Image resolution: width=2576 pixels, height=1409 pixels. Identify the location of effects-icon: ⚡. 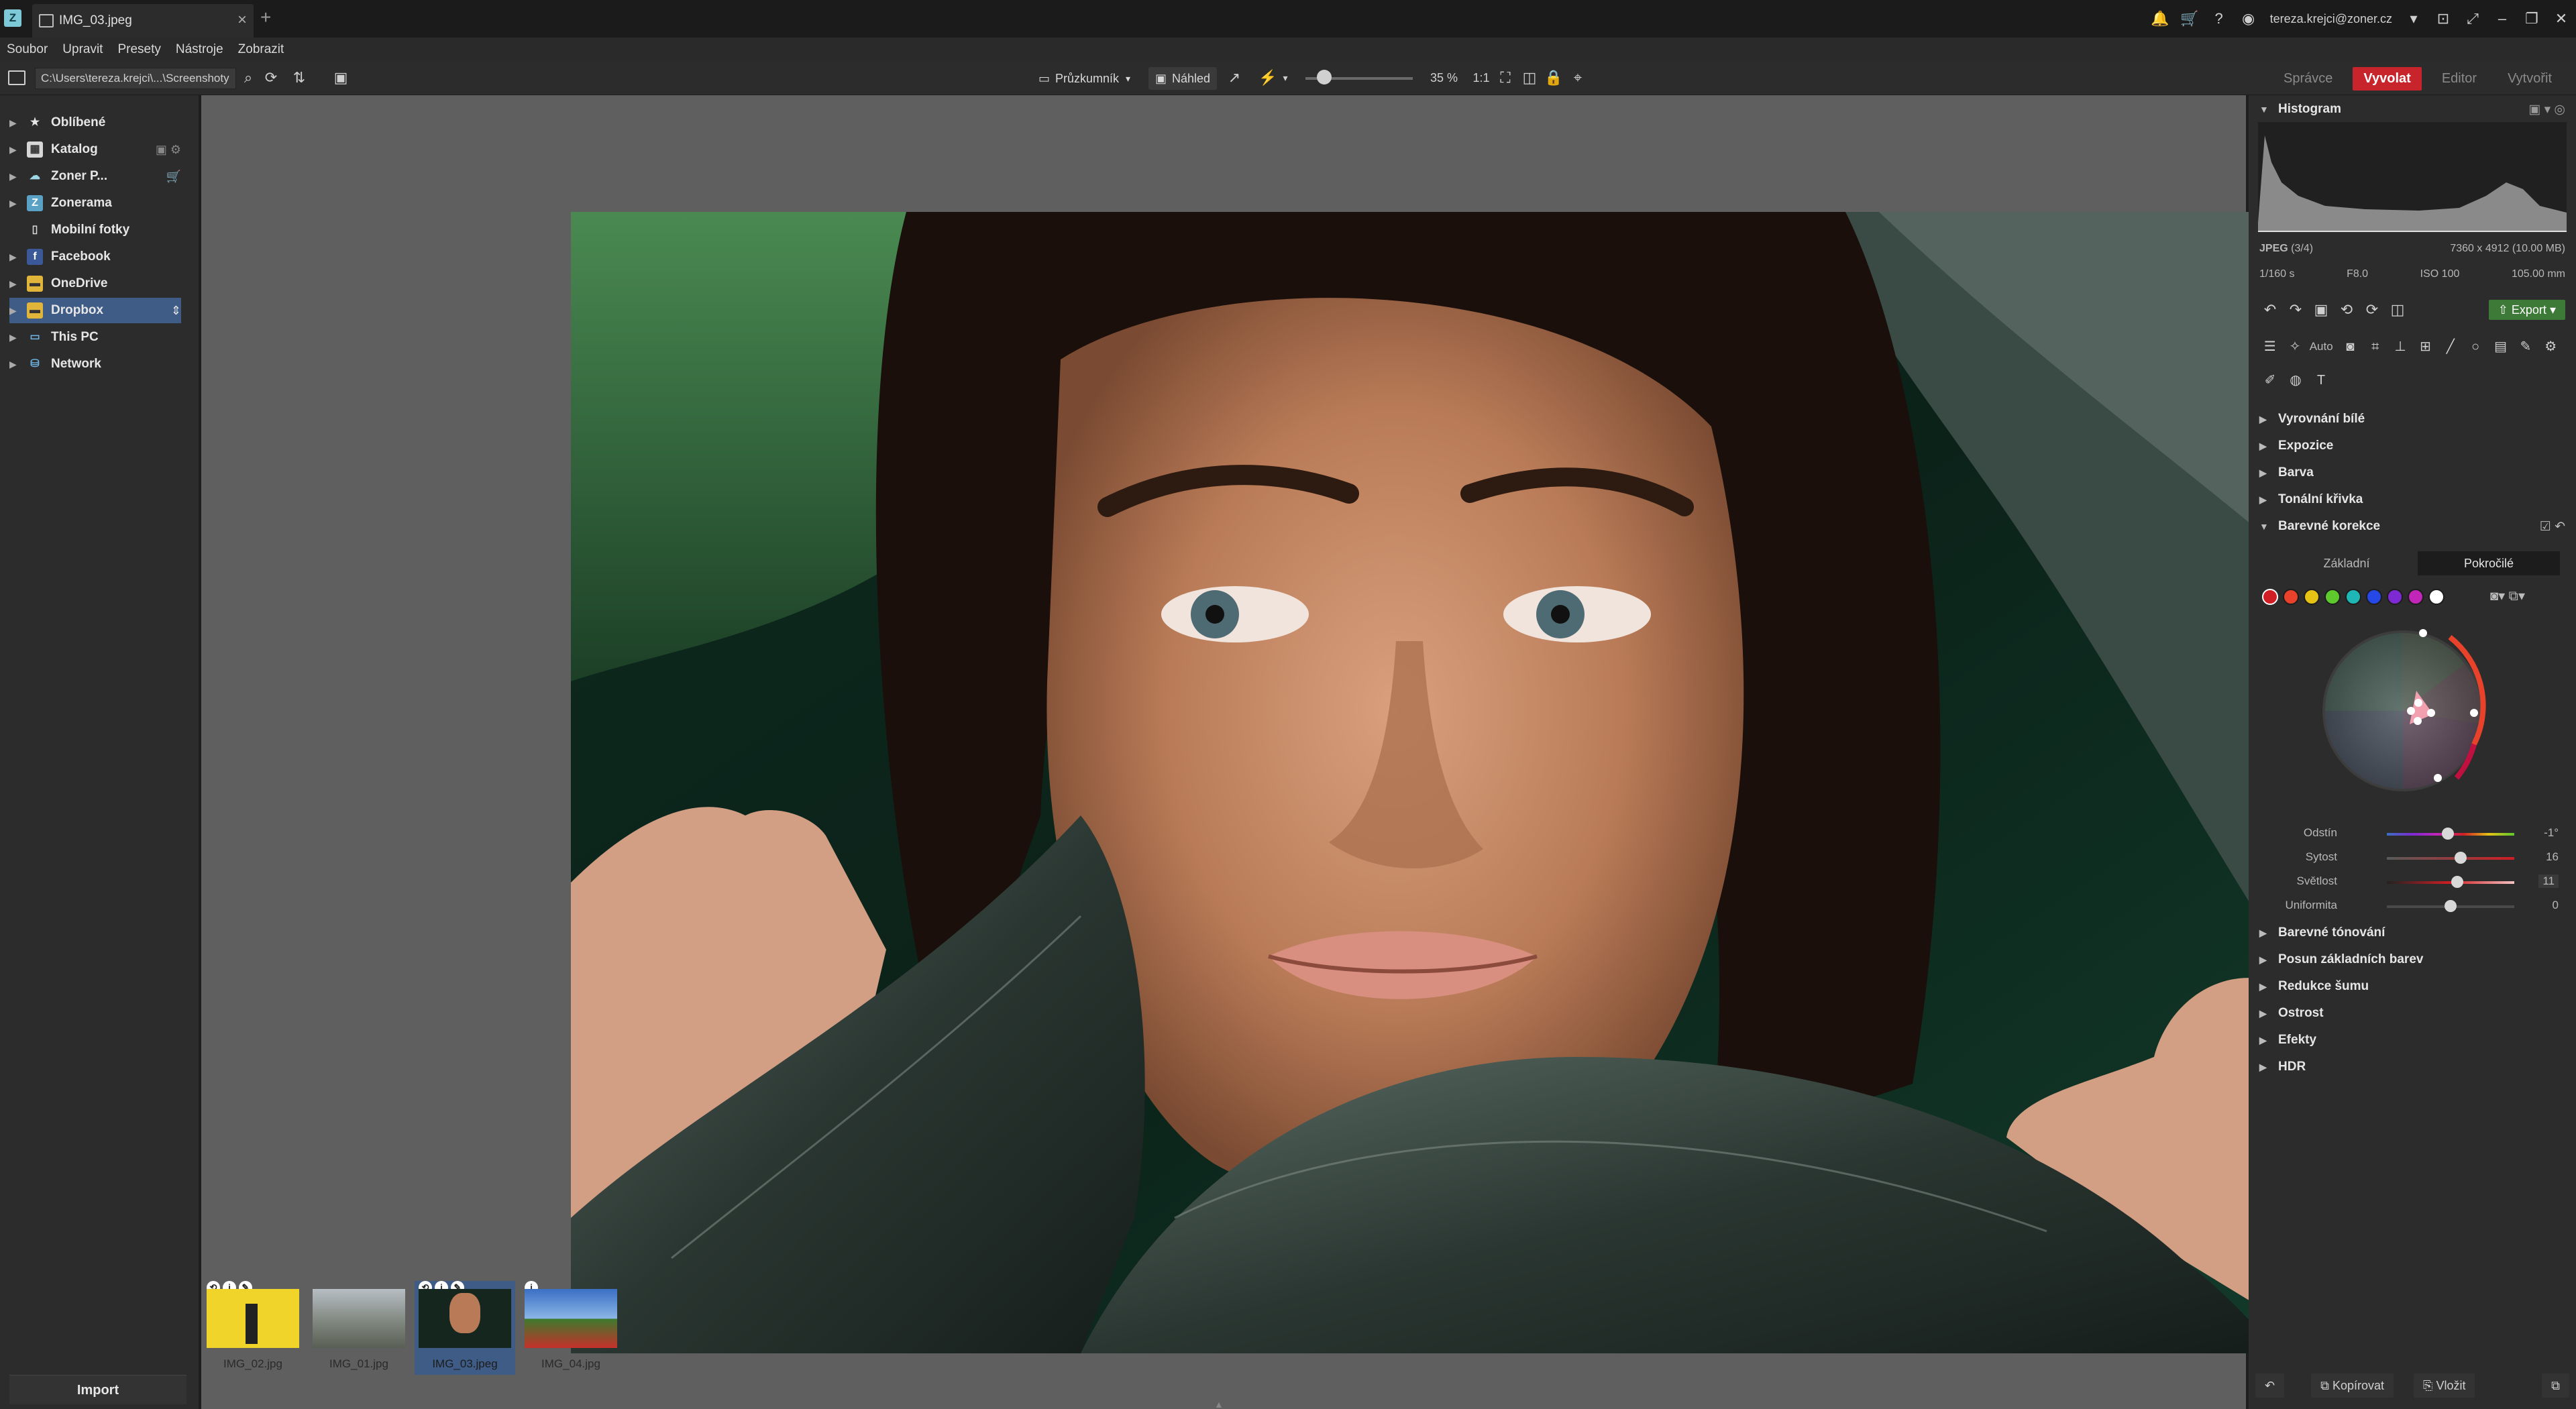
(1267, 77).